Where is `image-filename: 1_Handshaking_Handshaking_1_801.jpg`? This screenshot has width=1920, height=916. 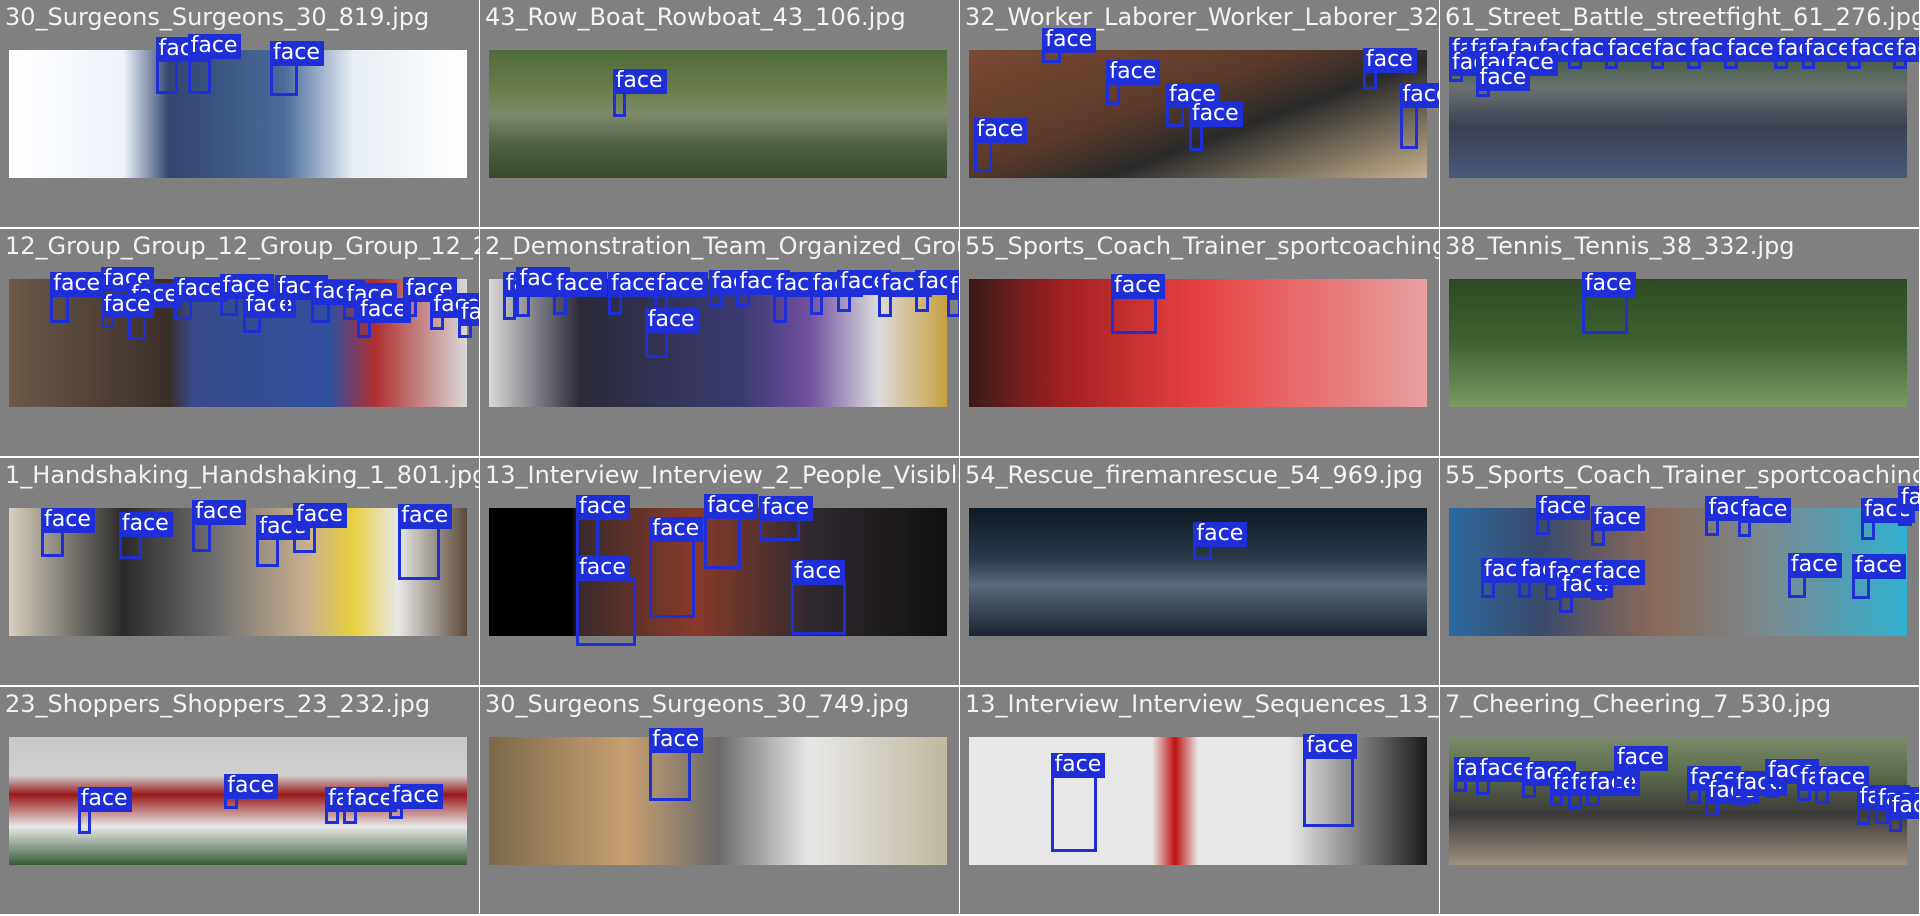 image-filename: 1_Handshaking_Handshaking_1_801.jpg is located at coordinates (242, 475).